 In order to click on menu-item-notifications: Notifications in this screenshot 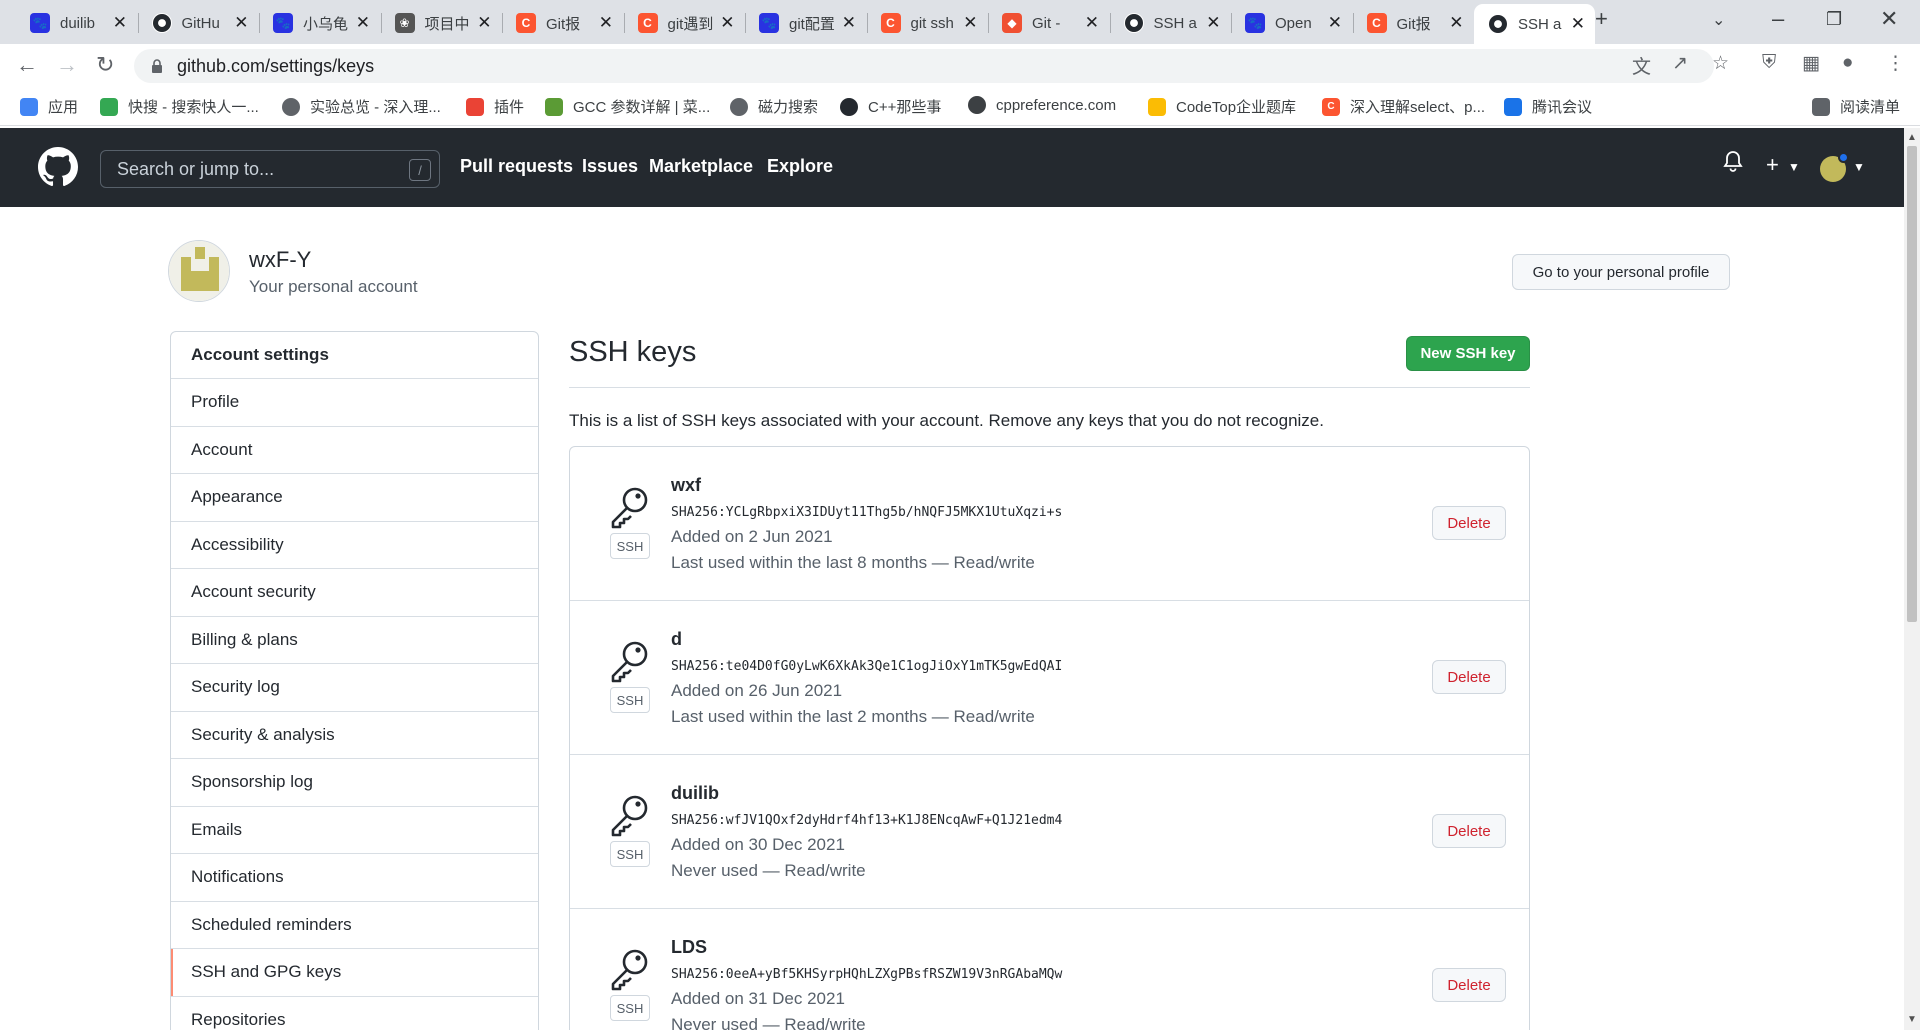, I will do `click(354, 878)`.